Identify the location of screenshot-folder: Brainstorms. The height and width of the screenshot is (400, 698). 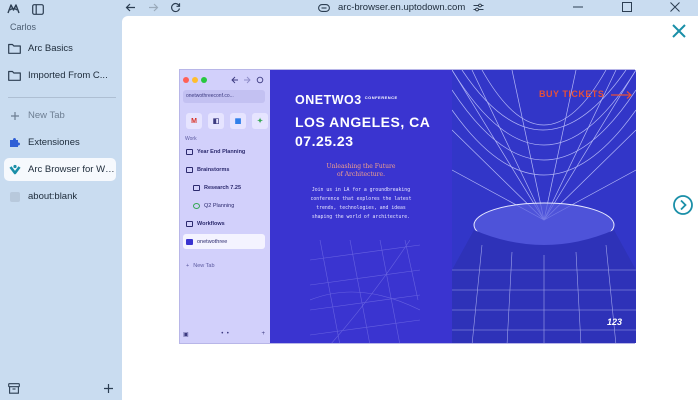
(224, 169).